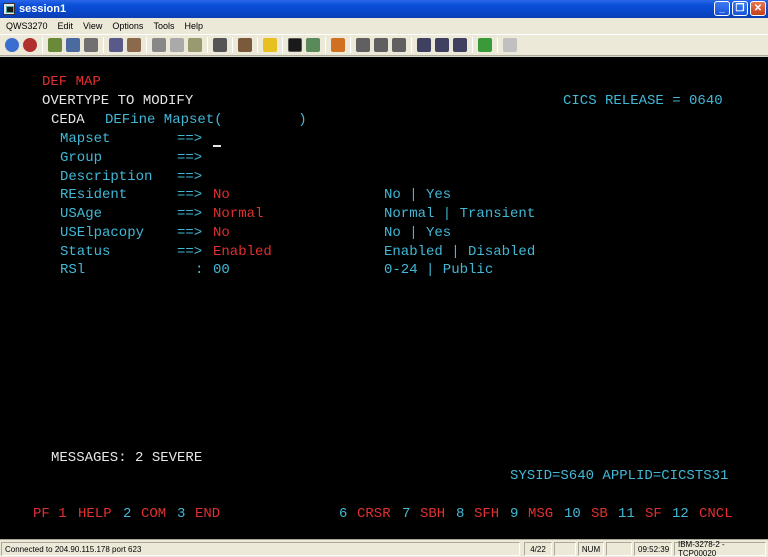 The width and height of the screenshot is (768, 557). What do you see at coordinates (27, 26) in the screenshot?
I see `menu-qws3270: QWS3270` at bounding box center [27, 26].